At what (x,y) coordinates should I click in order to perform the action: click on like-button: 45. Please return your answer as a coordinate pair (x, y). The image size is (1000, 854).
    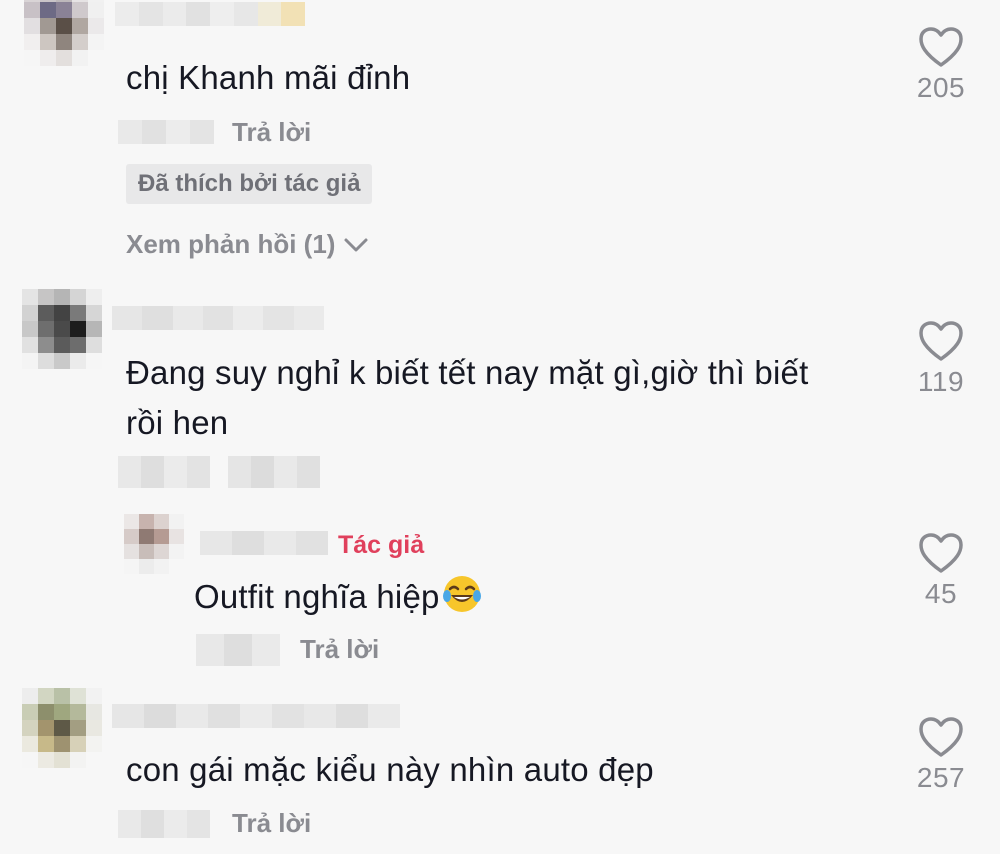
    Looking at the image, I should click on (941, 571).